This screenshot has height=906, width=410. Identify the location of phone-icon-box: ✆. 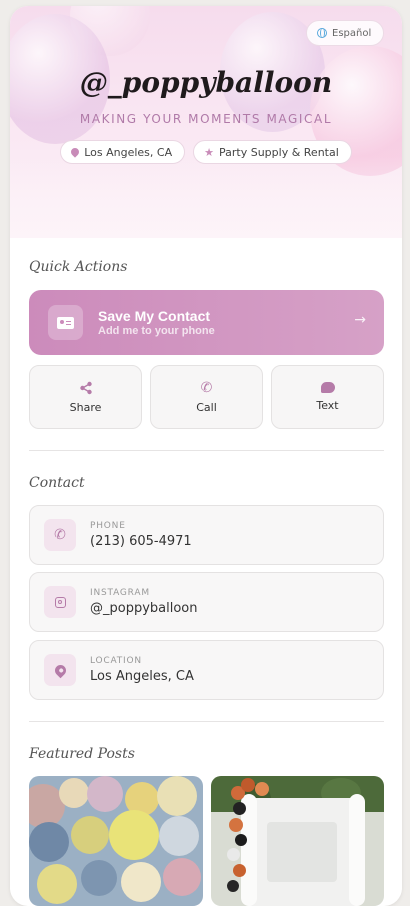
(60, 535).